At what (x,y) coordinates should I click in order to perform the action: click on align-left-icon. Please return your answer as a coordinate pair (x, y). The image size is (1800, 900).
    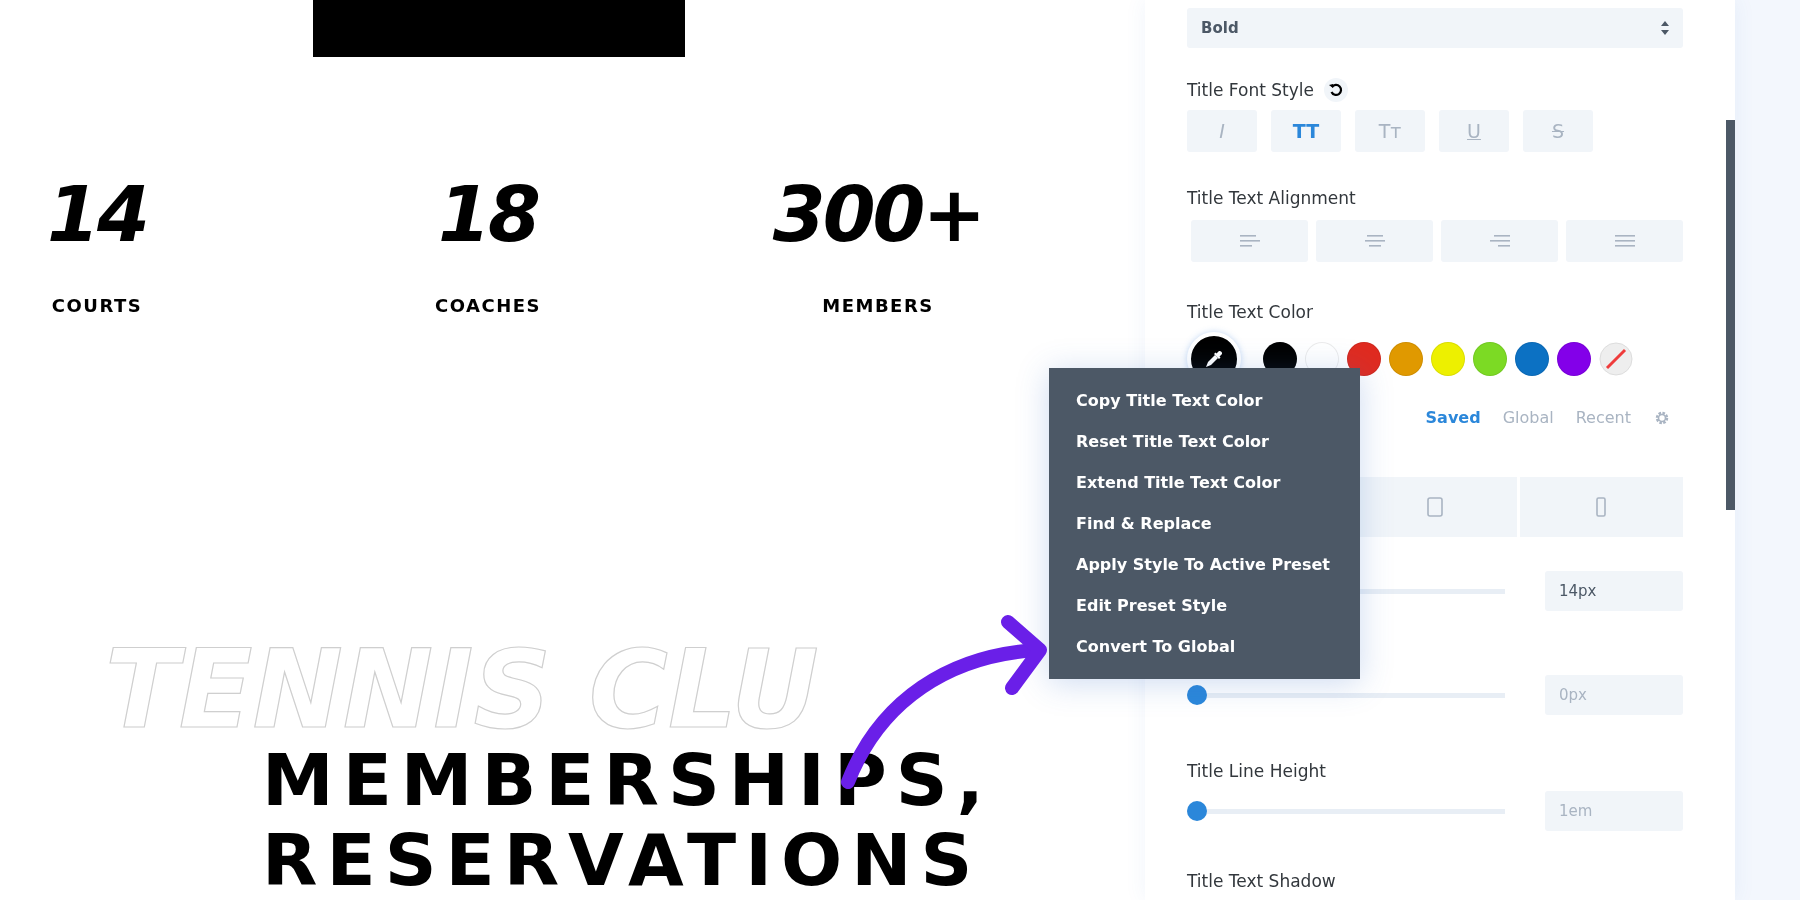
    Looking at the image, I should click on (1249, 241).